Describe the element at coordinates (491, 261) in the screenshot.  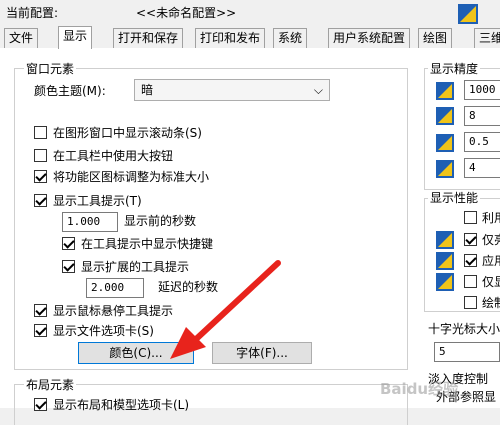
I see `perf-label-3: 应用` at that location.